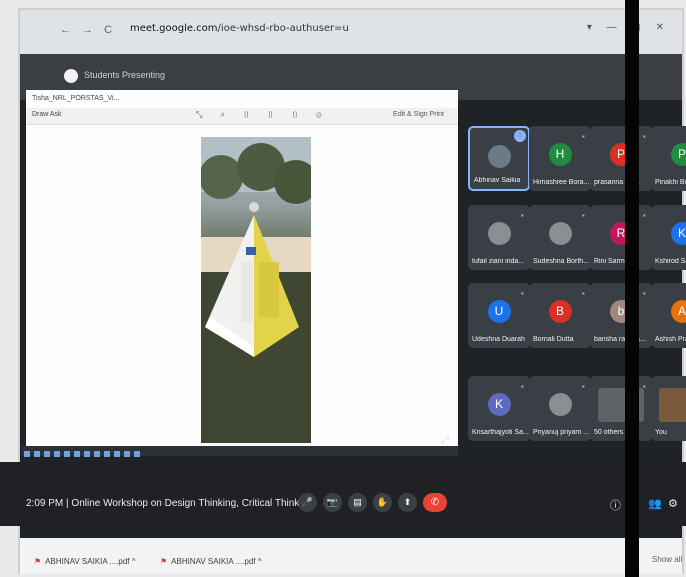 Image resolution: width=686 pixels, height=577 pixels. I want to click on participant-avatar: H, so click(560, 154).